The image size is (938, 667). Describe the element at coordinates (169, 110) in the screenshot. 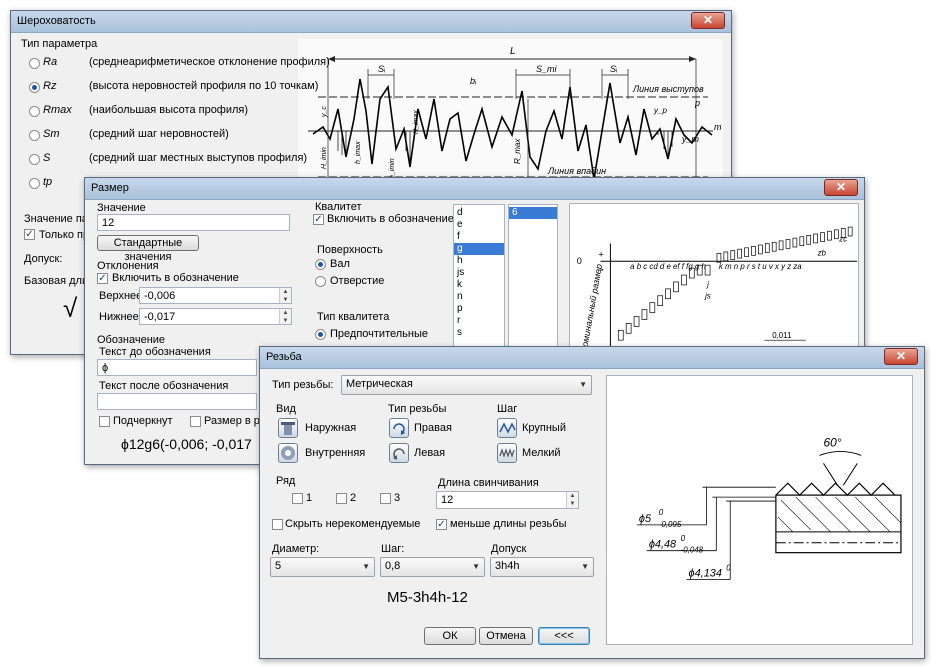

I see `param-desc-rmax: (наибольшая высота профиля)` at that location.